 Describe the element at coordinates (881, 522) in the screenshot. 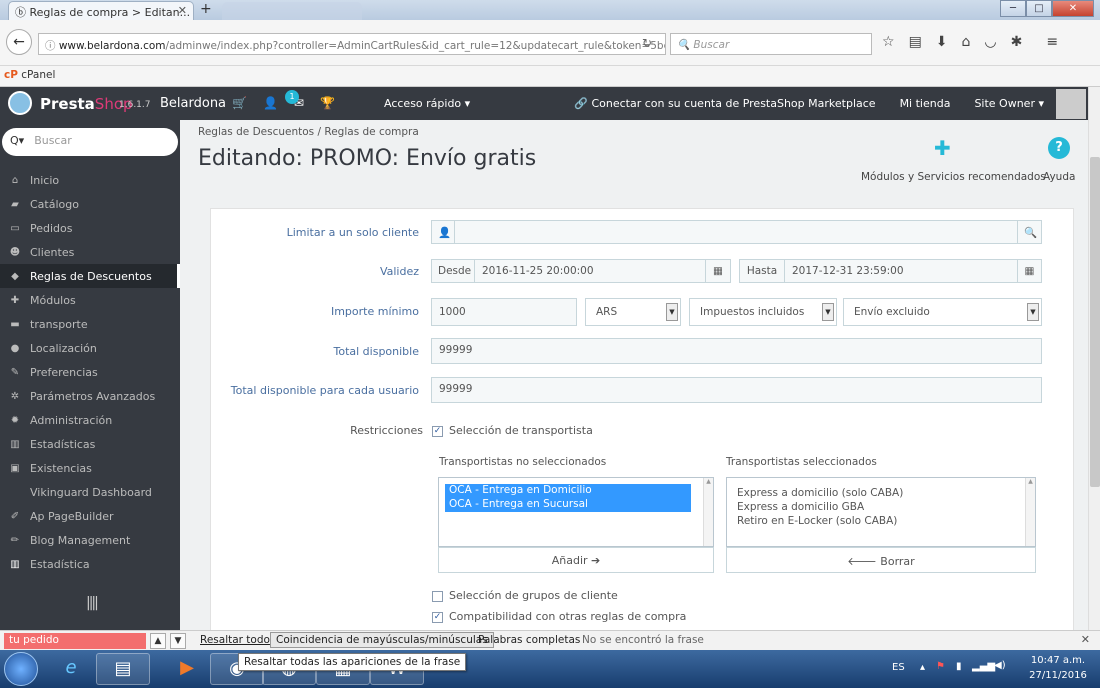

I see `list-item: Retiro en E-Locker (solo CABA)` at that location.